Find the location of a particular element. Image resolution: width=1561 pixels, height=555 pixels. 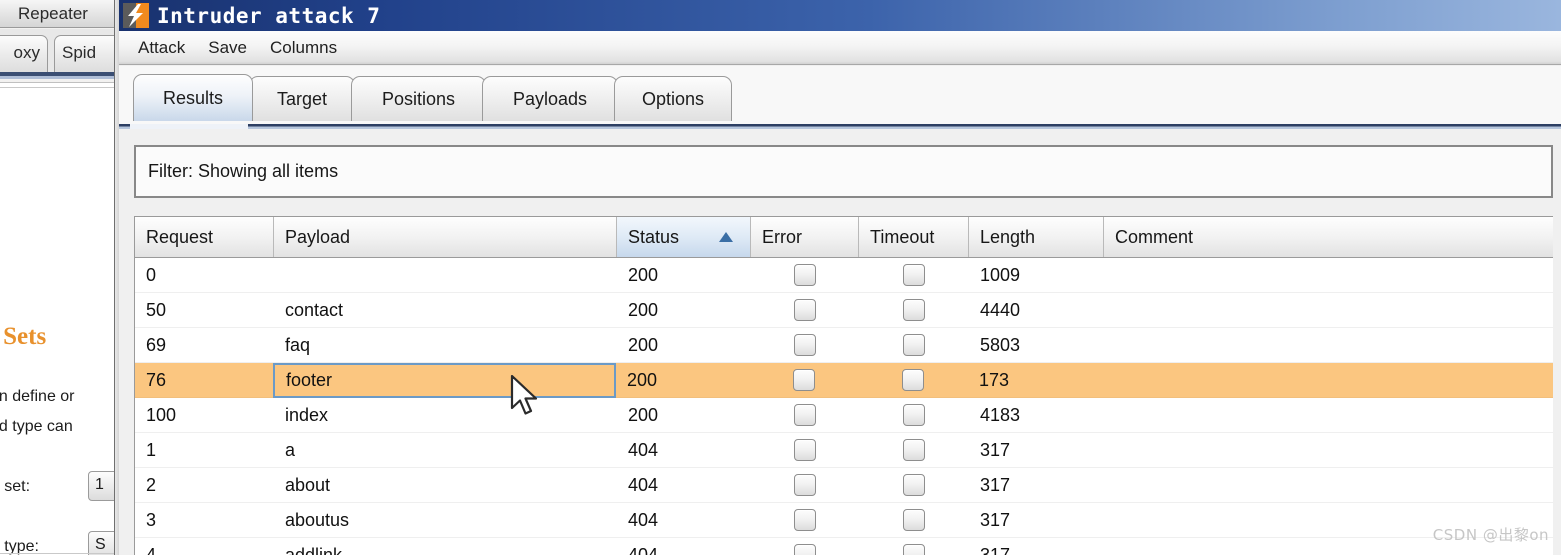

background-tab-underline-light is located at coordinates (61, 77).